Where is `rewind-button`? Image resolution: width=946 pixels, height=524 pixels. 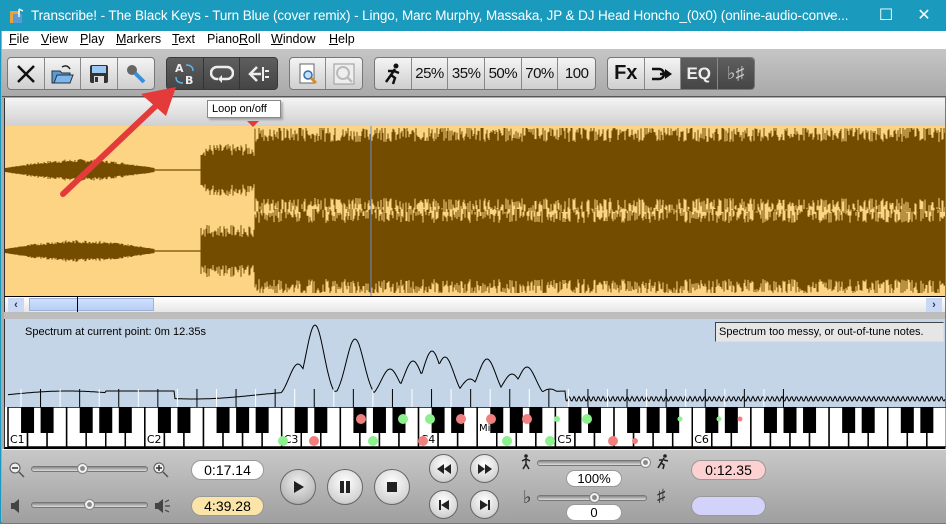 rewind-button is located at coordinates (443, 468).